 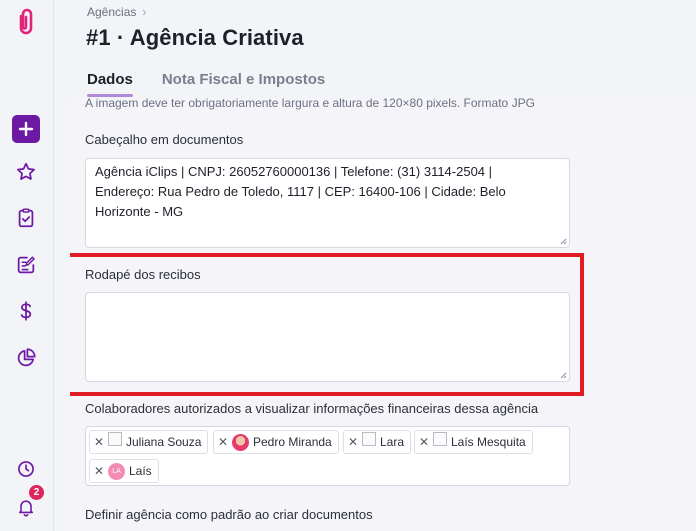 I want to click on chevron-right-icon: ›, so click(x=144, y=12).